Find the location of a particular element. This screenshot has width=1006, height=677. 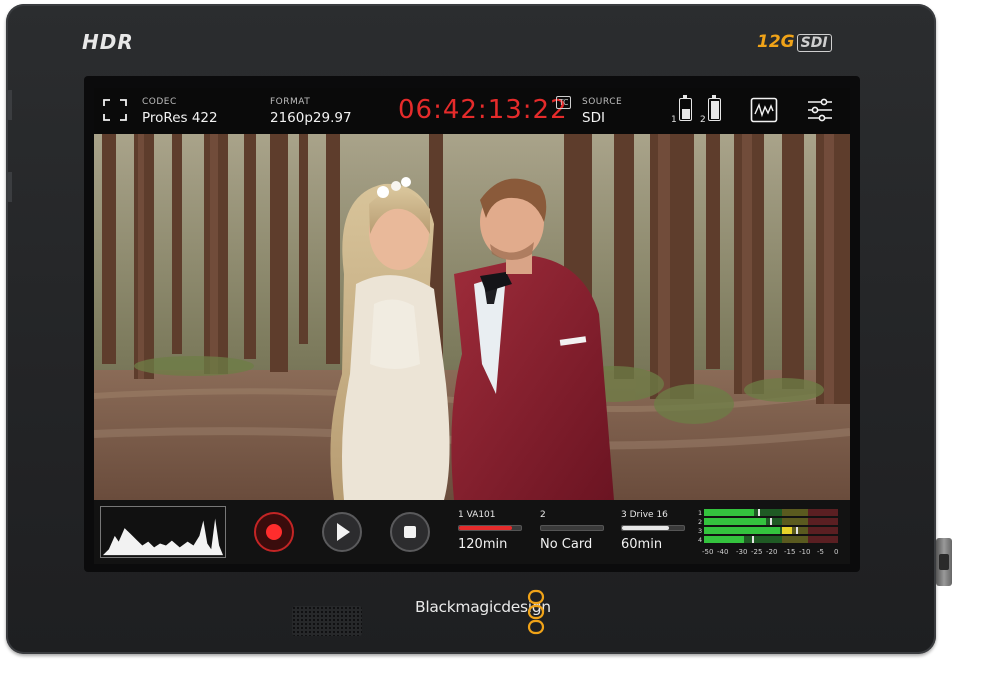

12g-label: 12G is located at coordinates (776, 42).